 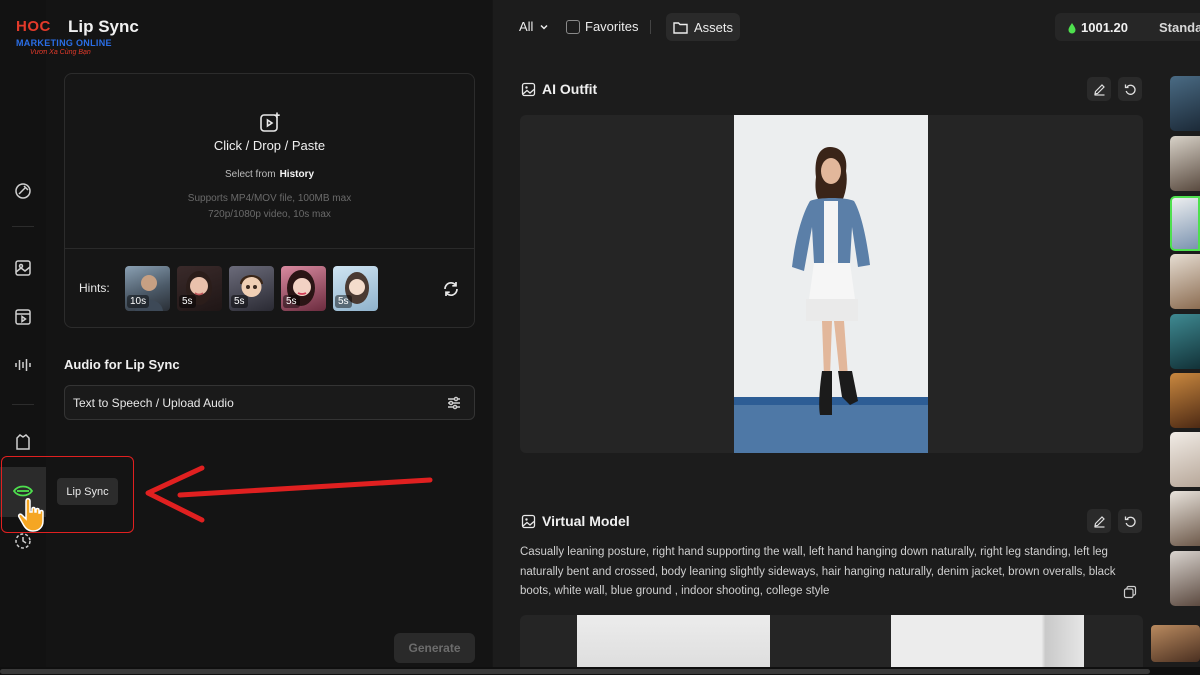 I want to click on upload-video-icon, so click(x=270, y=123).